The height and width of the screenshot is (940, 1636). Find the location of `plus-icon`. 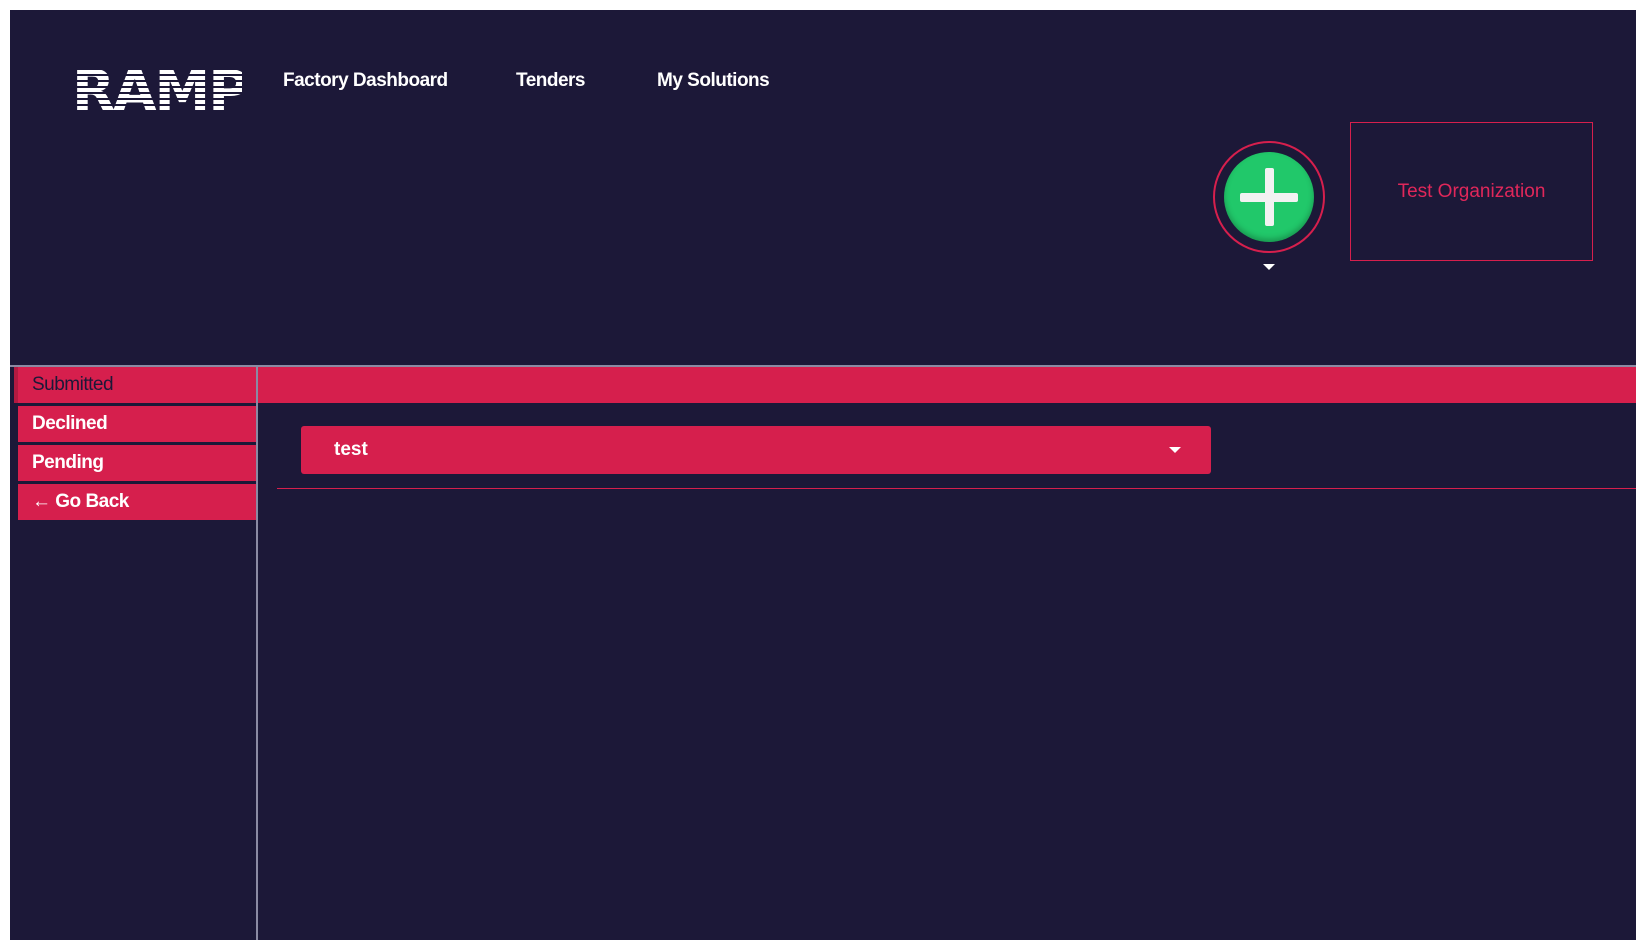

plus-icon is located at coordinates (1269, 197).